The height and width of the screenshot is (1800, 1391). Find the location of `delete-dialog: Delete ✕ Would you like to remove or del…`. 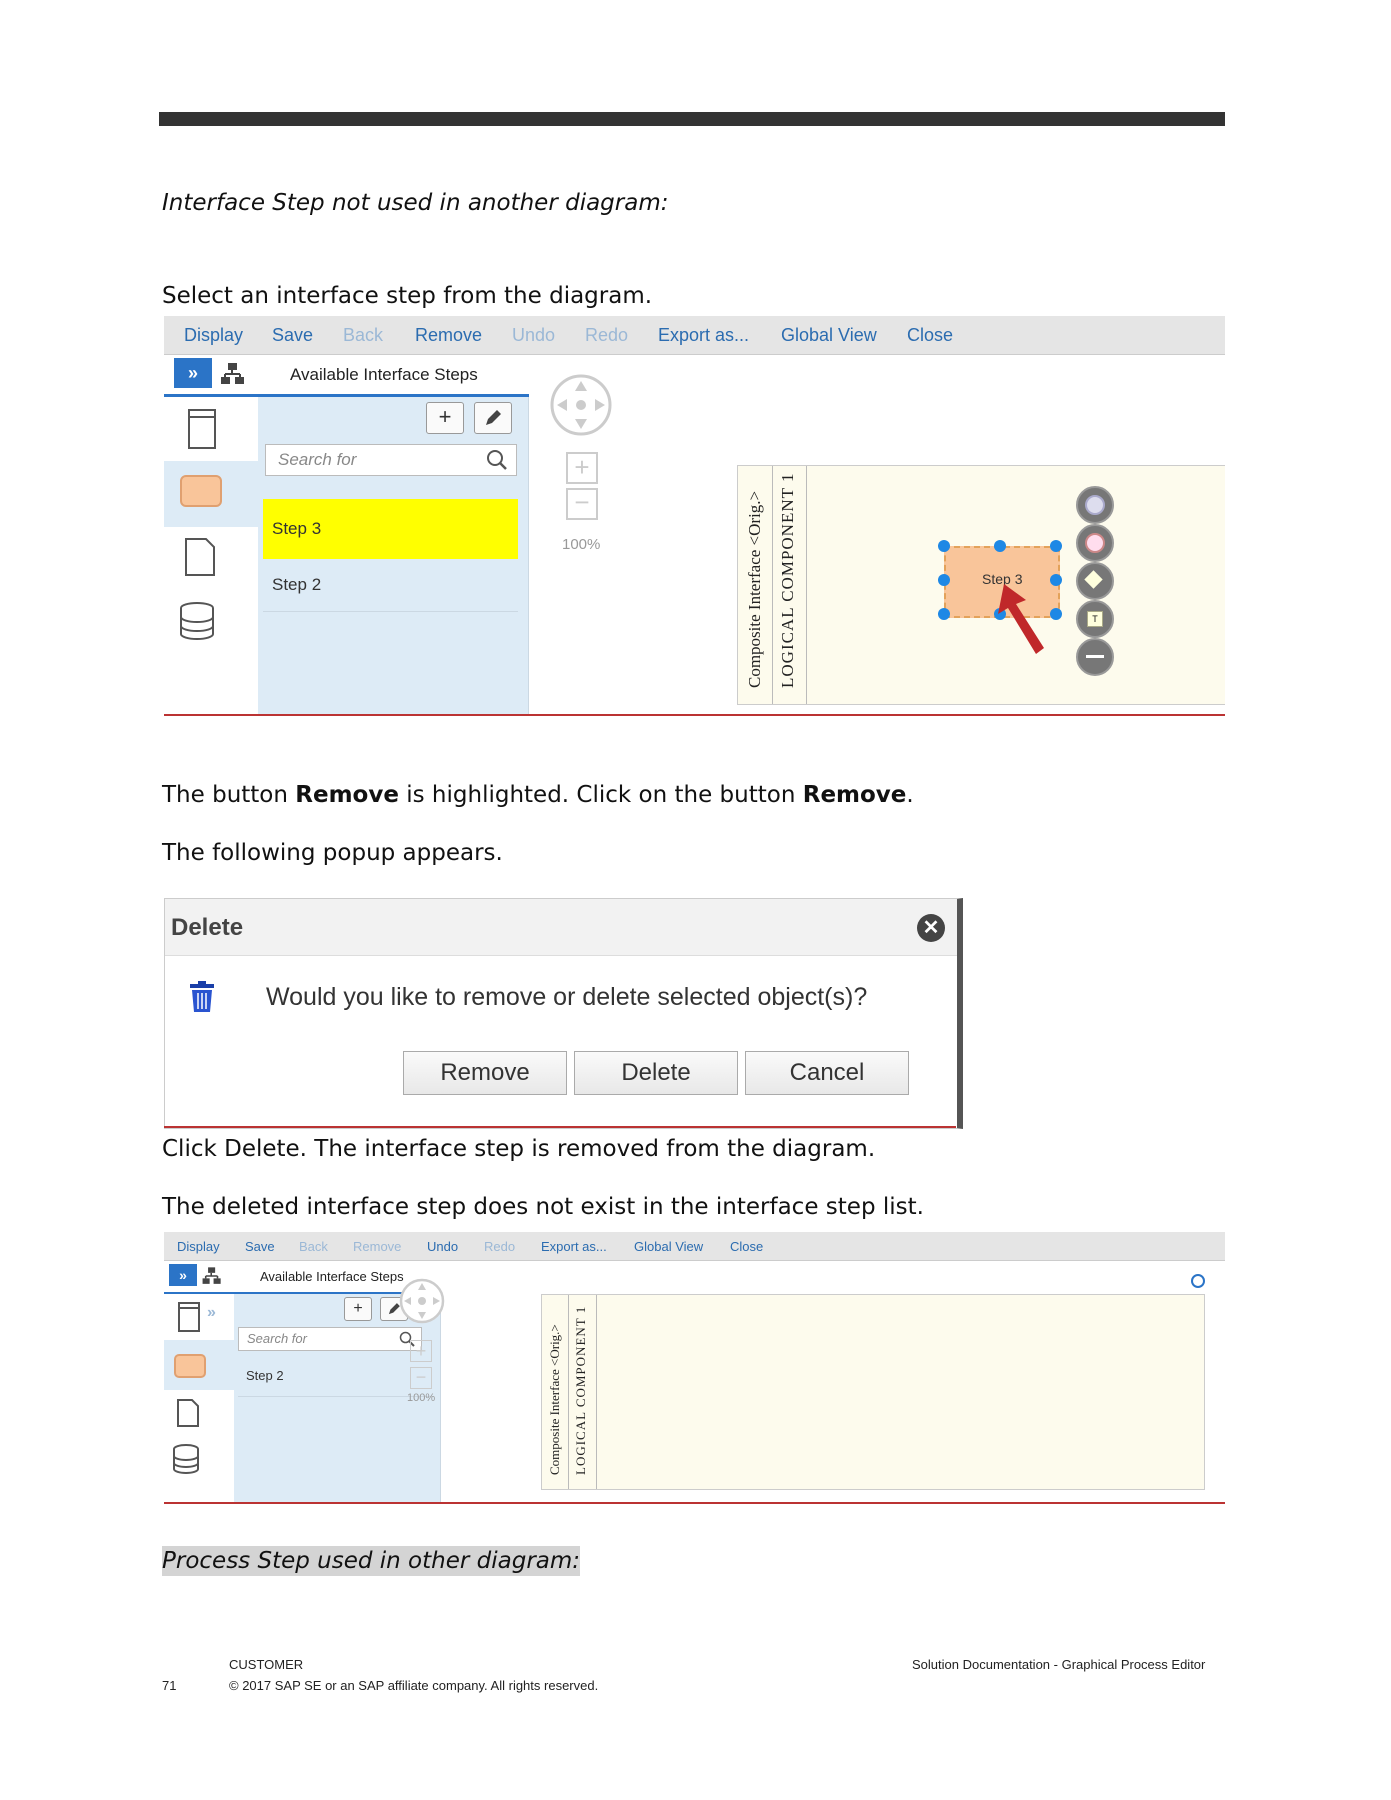

delete-dialog: Delete ✕ Would you like to remove or del… is located at coordinates (563, 1013).